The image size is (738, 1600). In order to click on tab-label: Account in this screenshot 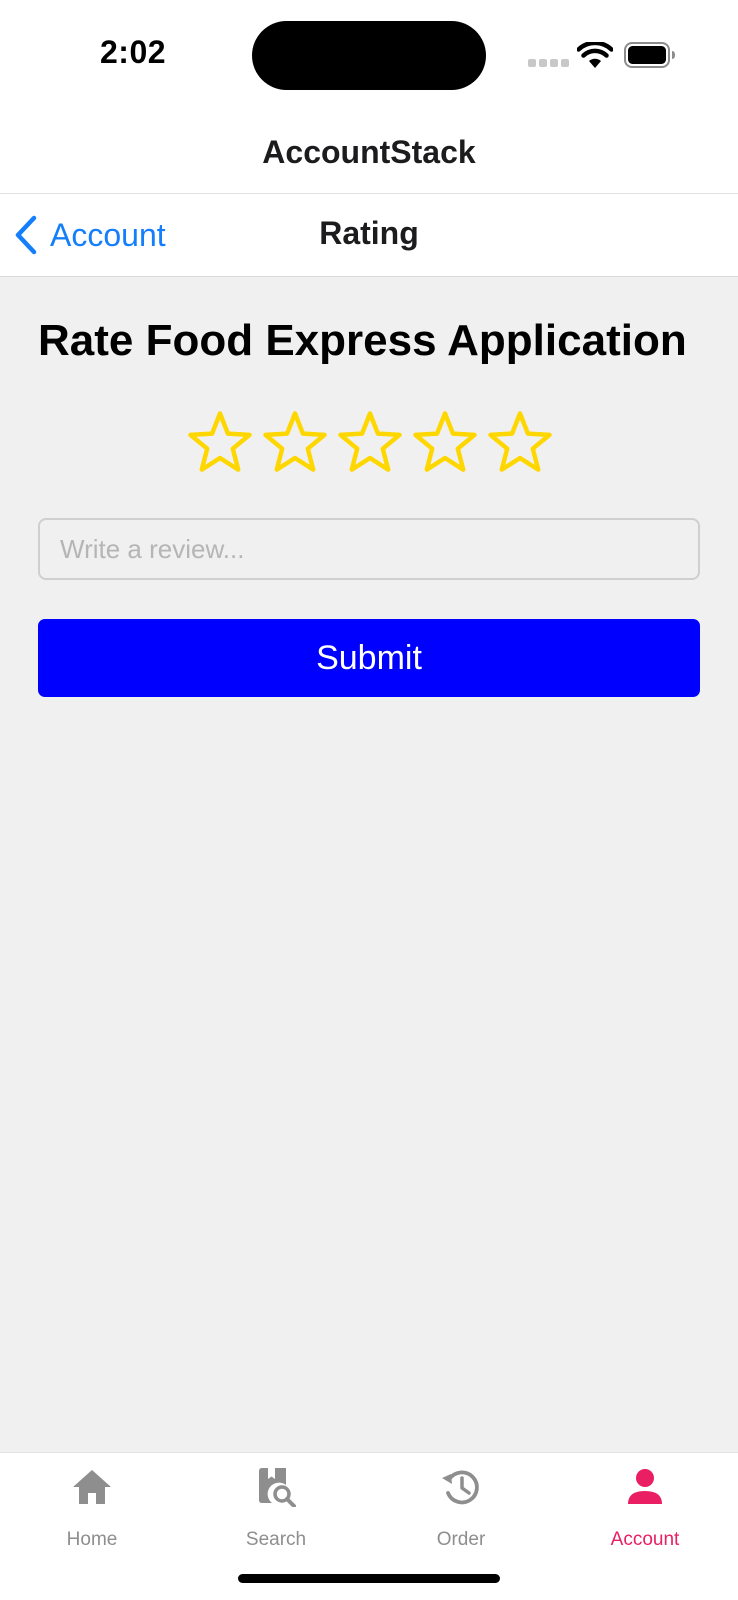, I will do `click(645, 1539)`.